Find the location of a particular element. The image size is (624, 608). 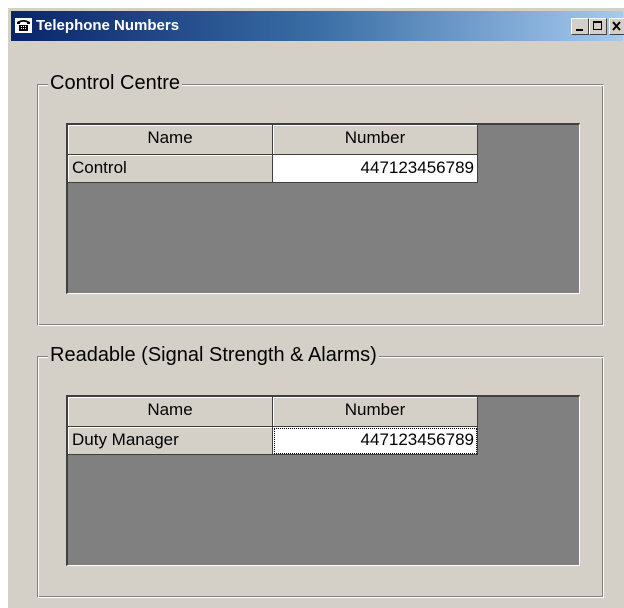

window-title: Telephone Numbers is located at coordinates (108, 25).